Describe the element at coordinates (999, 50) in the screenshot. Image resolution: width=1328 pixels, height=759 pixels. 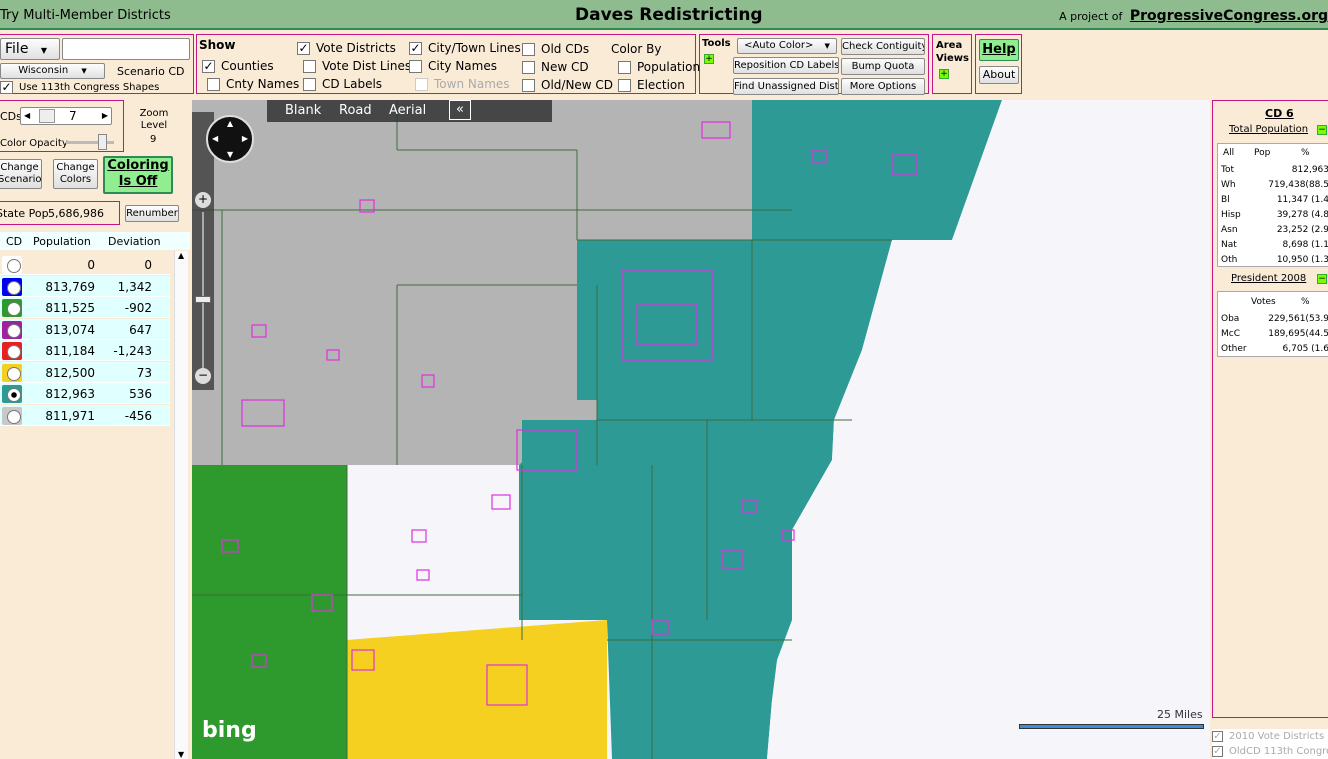
I see `help-button: Help` at that location.